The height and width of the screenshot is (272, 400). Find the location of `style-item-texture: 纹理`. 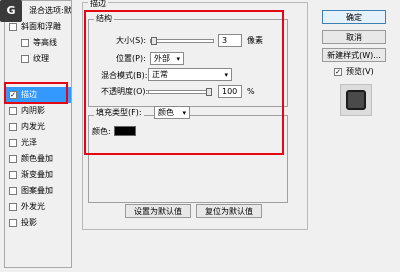

style-item-texture: 纹理 is located at coordinates (38, 59).